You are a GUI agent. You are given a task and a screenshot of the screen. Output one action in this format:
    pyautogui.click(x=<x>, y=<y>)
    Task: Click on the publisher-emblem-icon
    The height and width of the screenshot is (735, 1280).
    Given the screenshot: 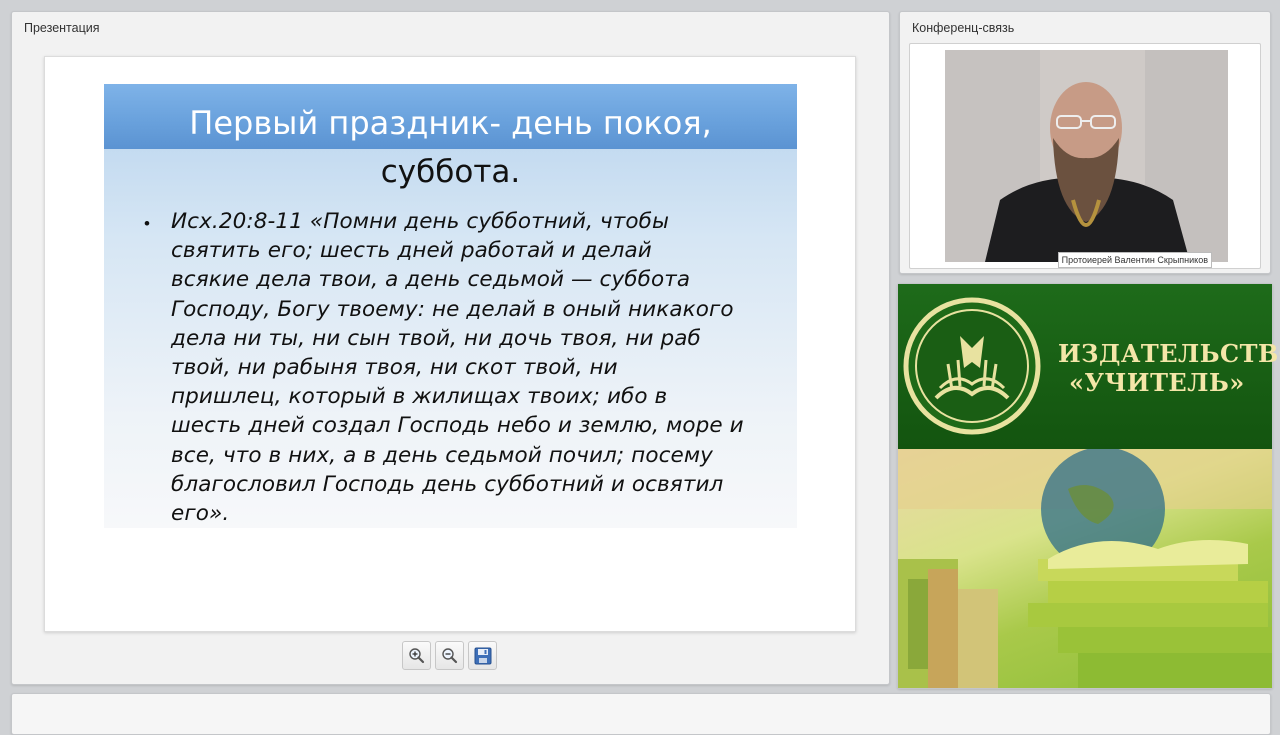 What is the action you would take?
    pyautogui.click(x=972, y=366)
    